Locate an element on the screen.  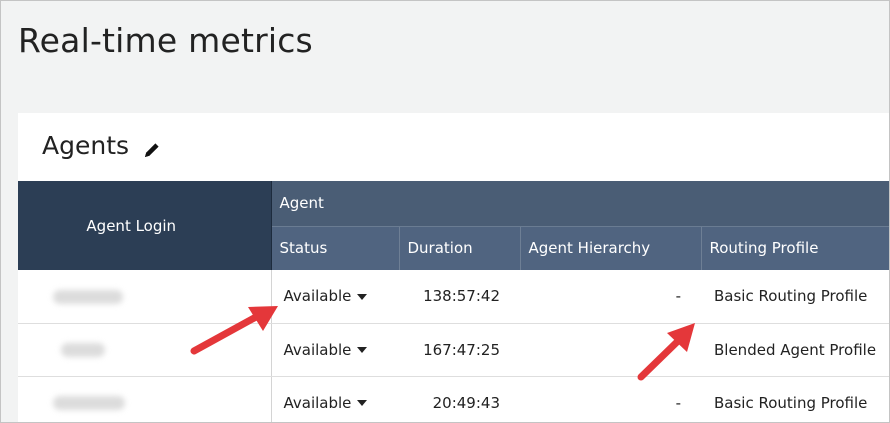
pencil-icon is located at coordinates (152, 147).